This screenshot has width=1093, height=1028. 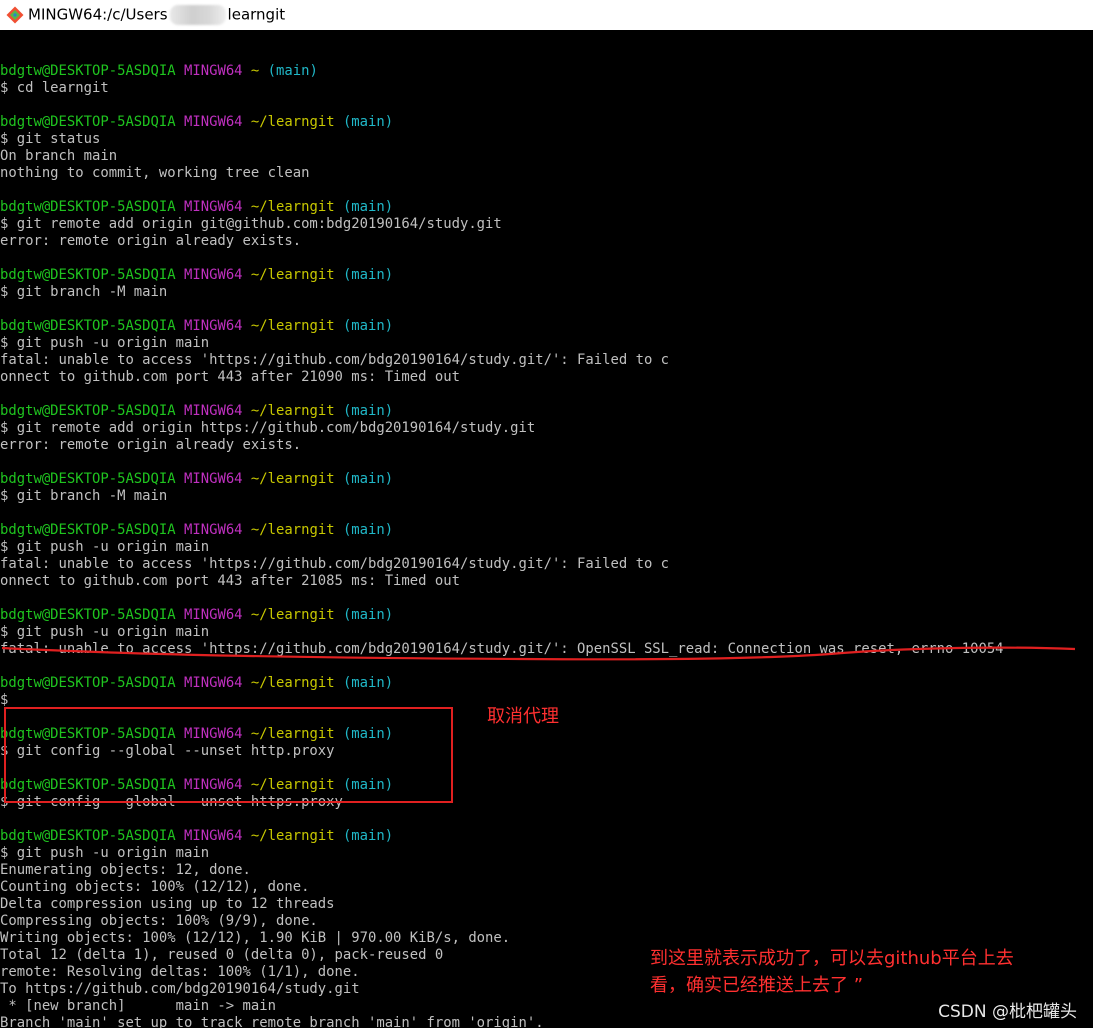 I want to click on output-text: Compressing objects: 100% (9/9), done., so click(x=159, y=921).